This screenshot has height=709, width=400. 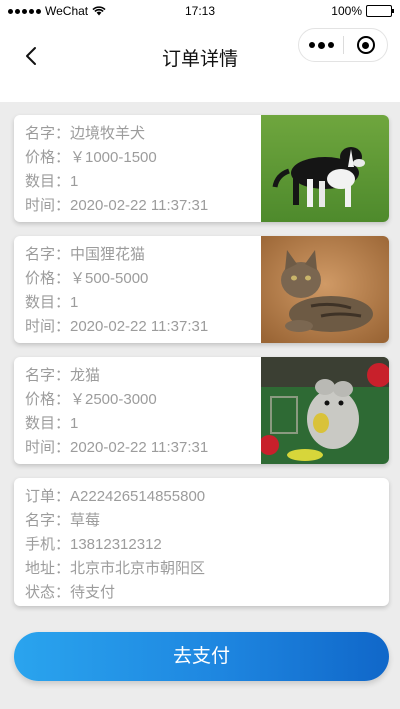 I want to click on circle-close-icon, so click(x=365, y=45).